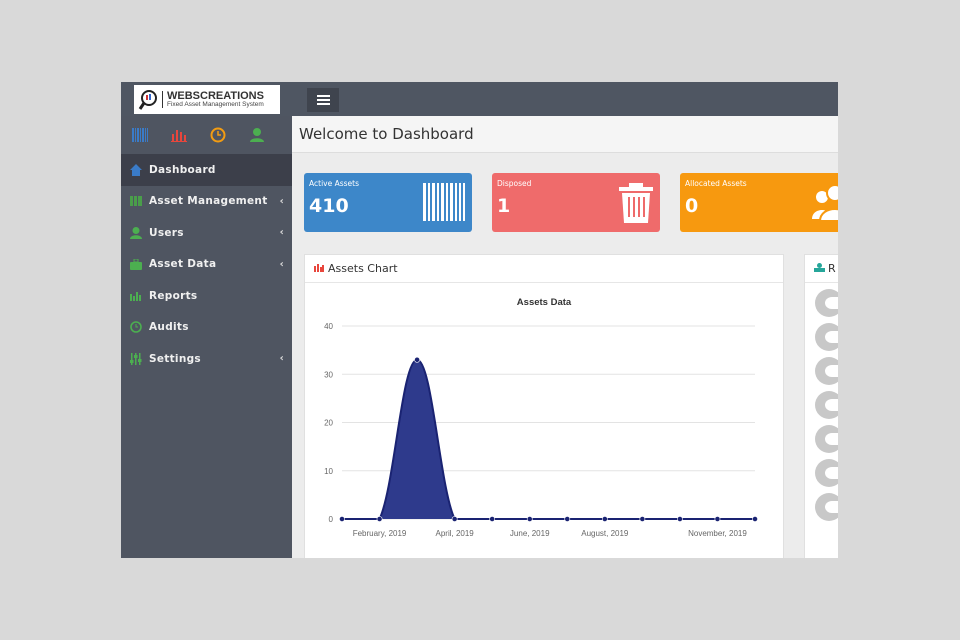  I want to click on y-tick-label: 10, so click(328, 471).